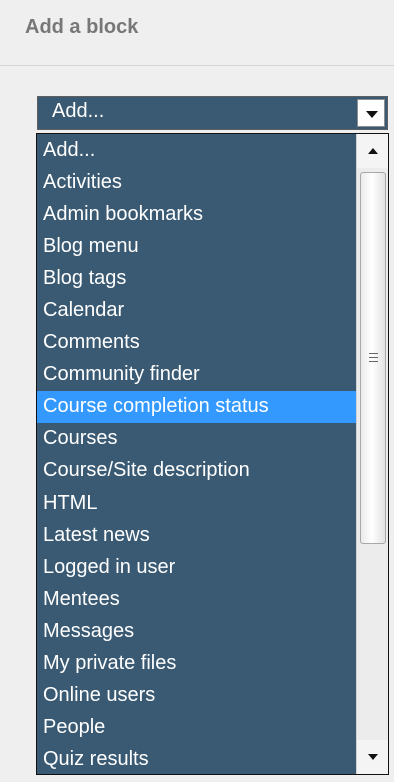 This screenshot has width=394, height=782. What do you see at coordinates (197, 311) in the screenshot?
I see `option-calendar: Calendar` at bounding box center [197, 311].